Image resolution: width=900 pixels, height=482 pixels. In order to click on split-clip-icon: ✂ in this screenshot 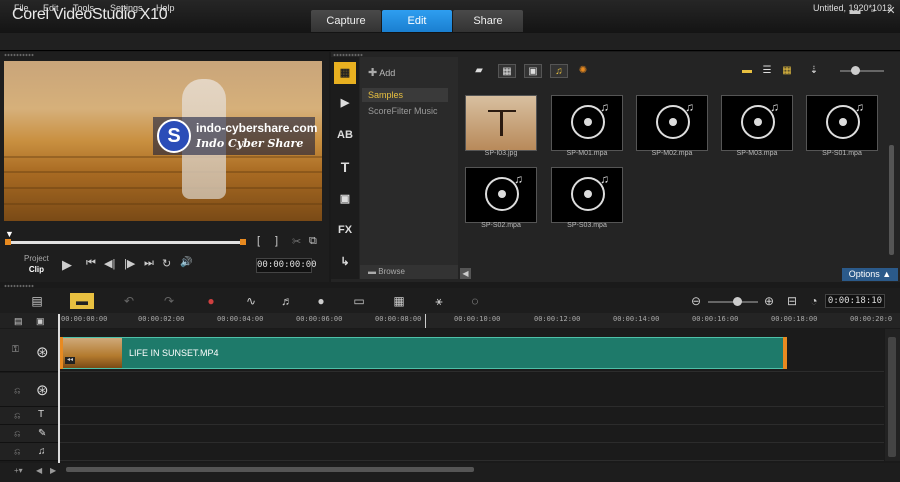, I will do `click(296, 241)`.